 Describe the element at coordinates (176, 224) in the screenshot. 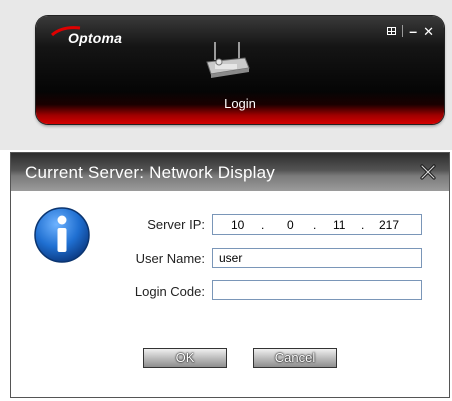

I see `server-ip-label: Server IP:` at that location.